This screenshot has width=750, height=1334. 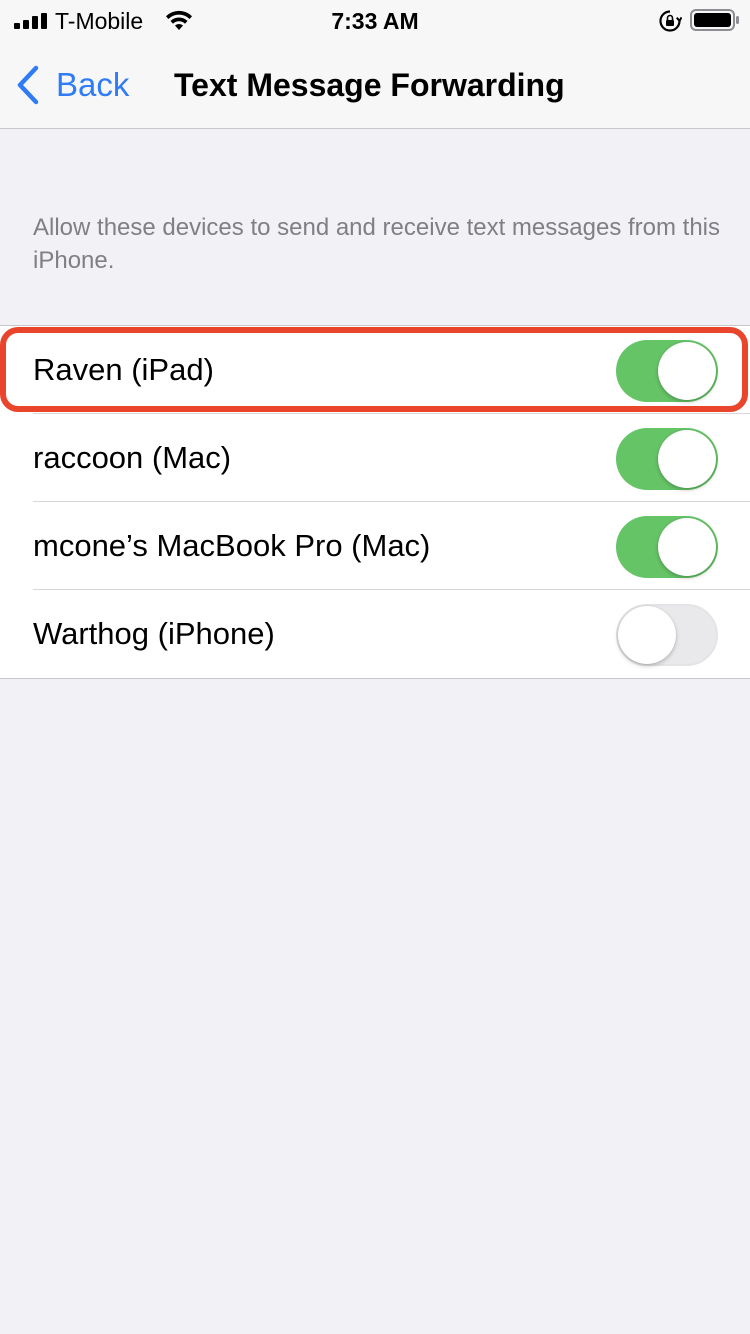 What do you see at coordinates (28, 85) in the screenshot?
I see `chevron-left-icon` at bounding box center [28, 85].